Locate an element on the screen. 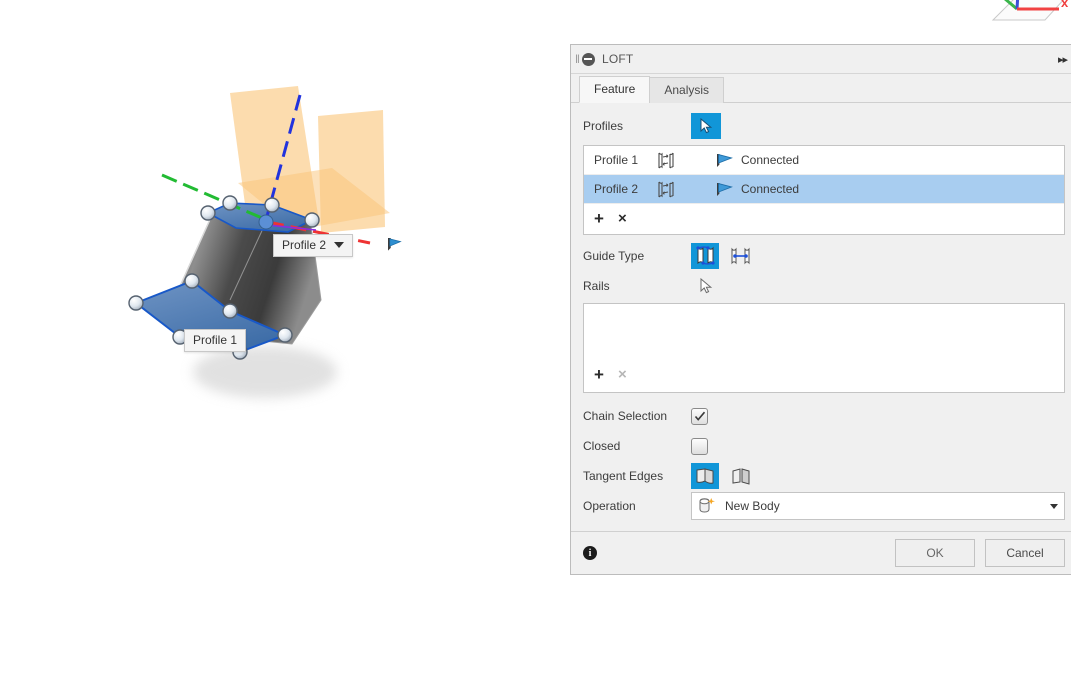 The width and height of the screenshot is (1071, 692). panel-header-right: ▸▸ is located at coordinates (1063, 59).